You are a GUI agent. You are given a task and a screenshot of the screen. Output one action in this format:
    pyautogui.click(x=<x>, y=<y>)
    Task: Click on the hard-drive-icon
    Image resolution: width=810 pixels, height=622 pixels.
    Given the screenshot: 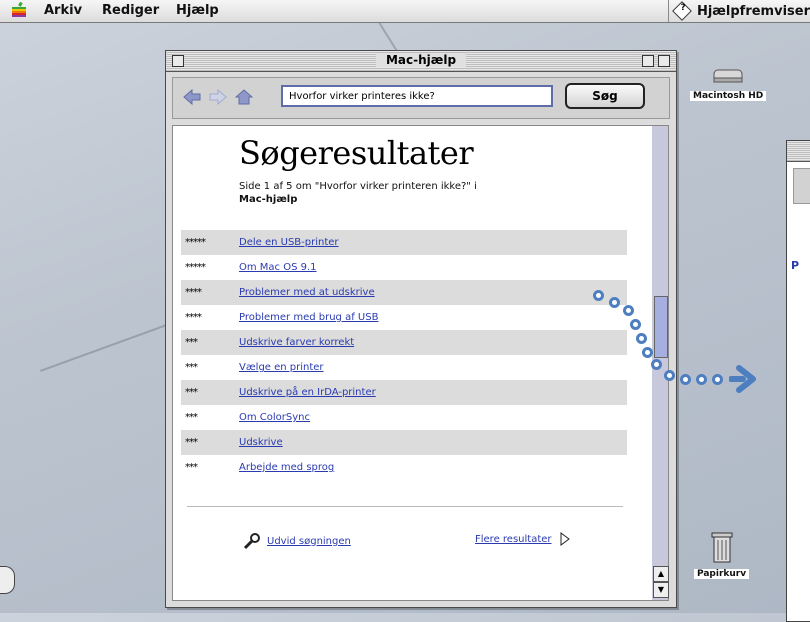 What is the action you would take?
    pyautogui.click(x=728, y=76)
    